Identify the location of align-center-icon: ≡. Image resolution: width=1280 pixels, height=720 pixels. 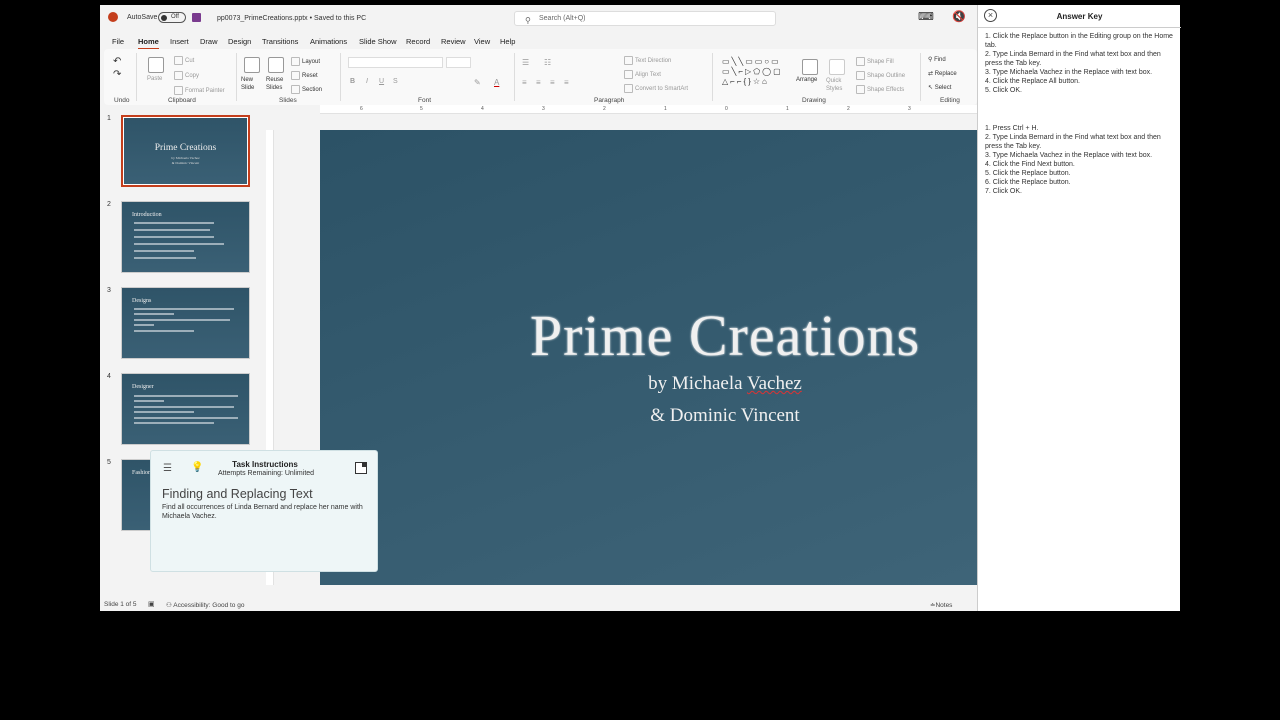
(538, 82).